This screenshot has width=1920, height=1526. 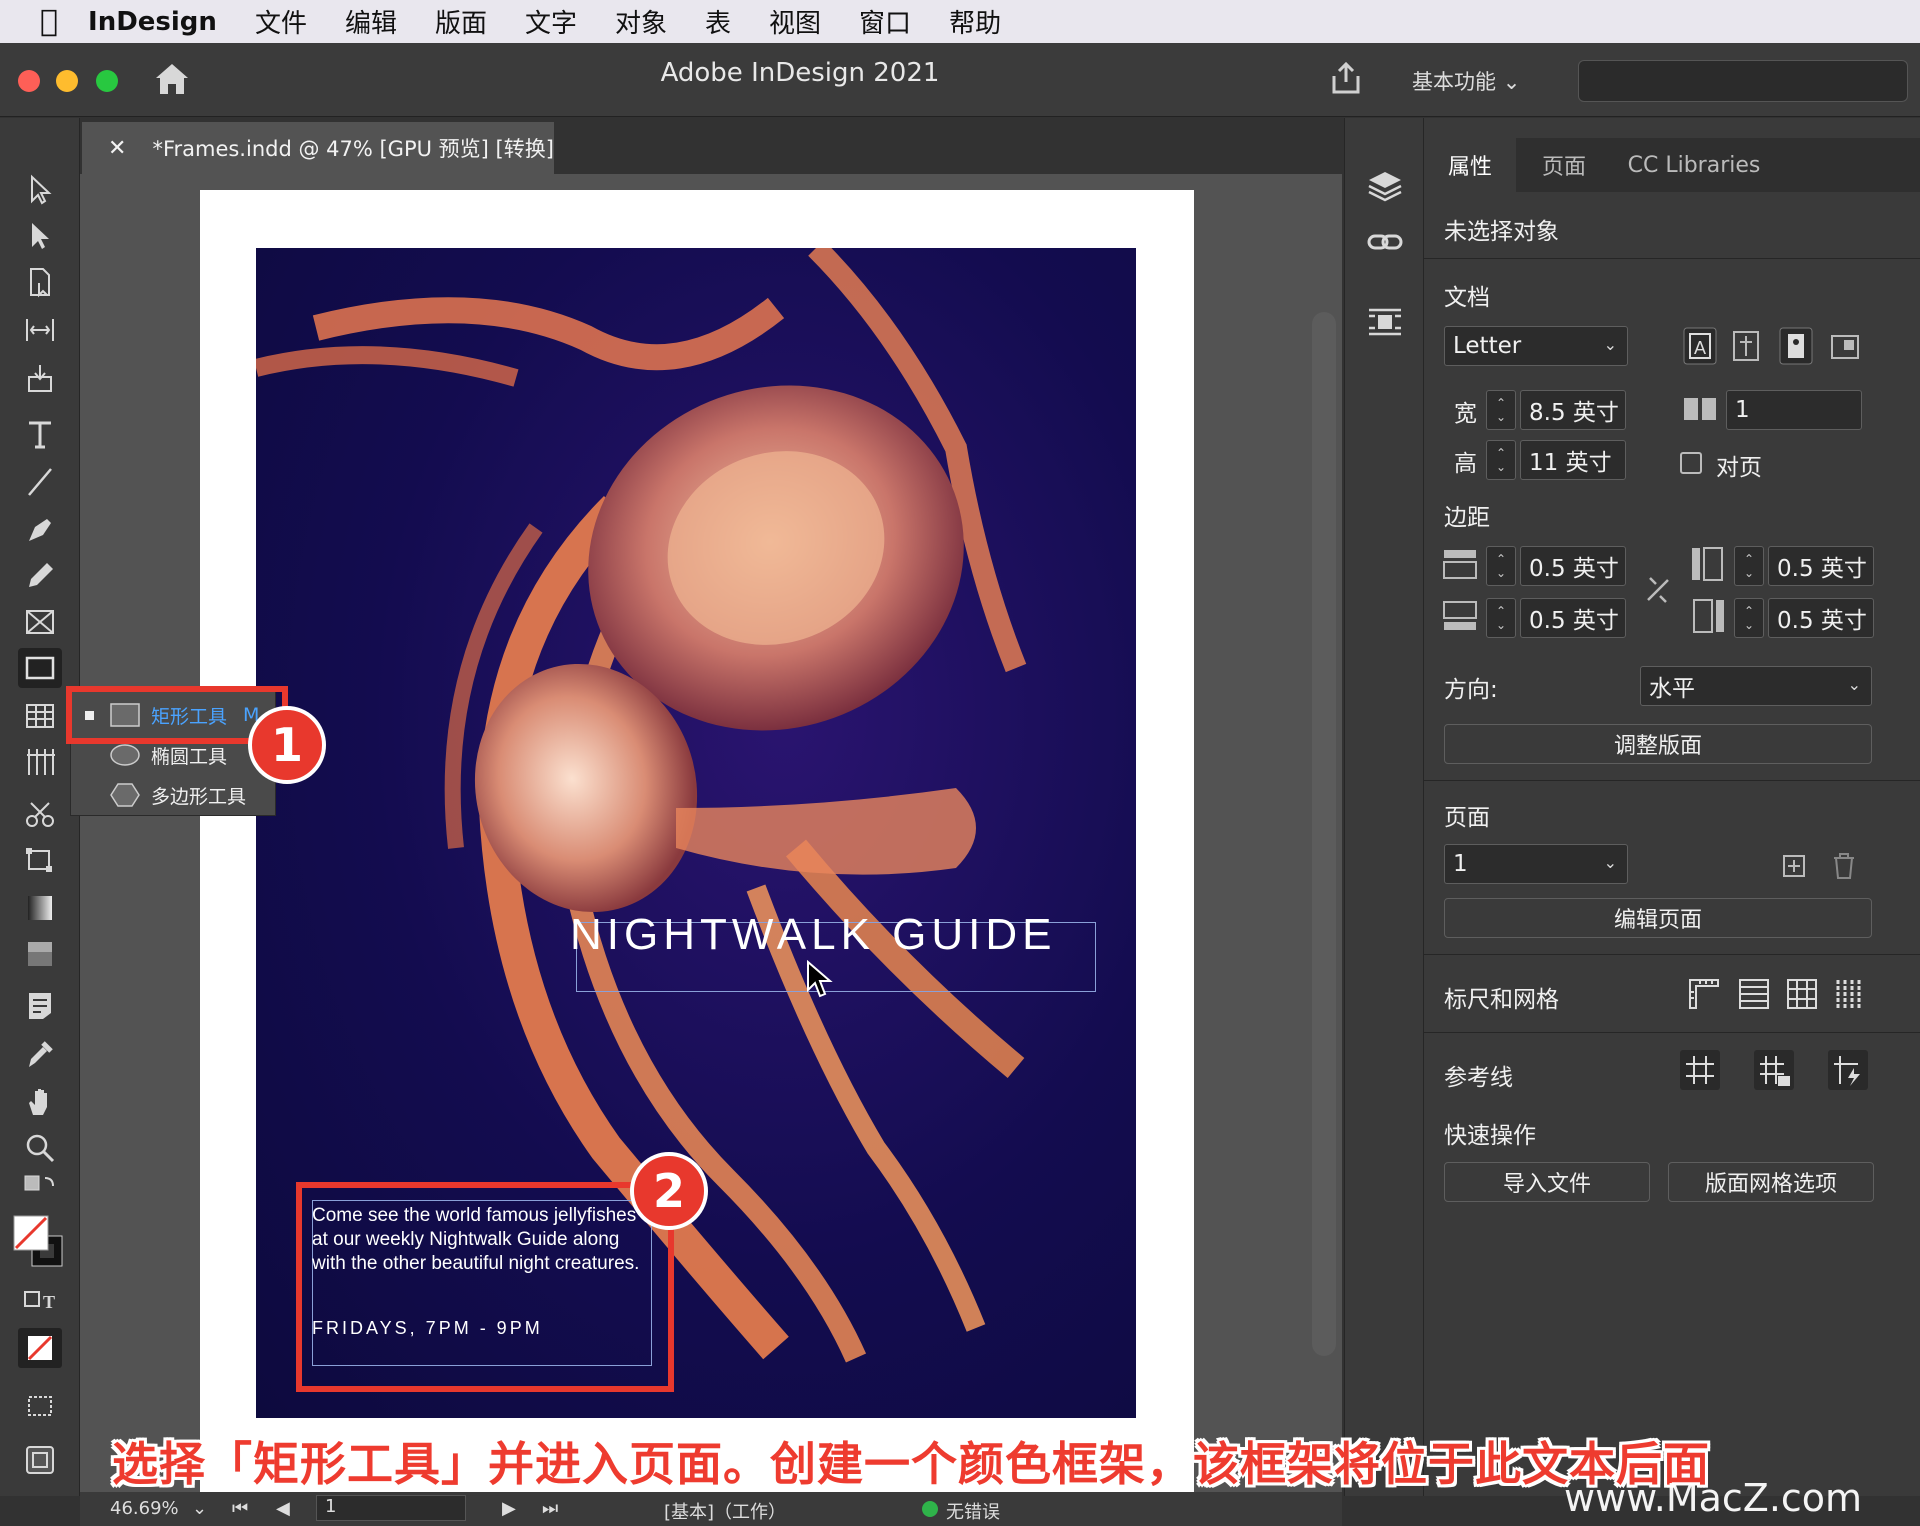 I want to click on first-page-icon: ⏮, so click(x=240, y=1508).